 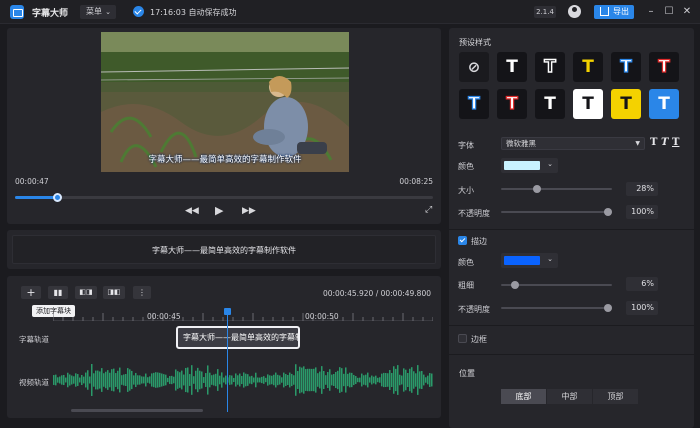 What do you see at coordinates (522, 260) in the screenshot?
I see `stroke-color-swatch` at bounding box center [522, 260].